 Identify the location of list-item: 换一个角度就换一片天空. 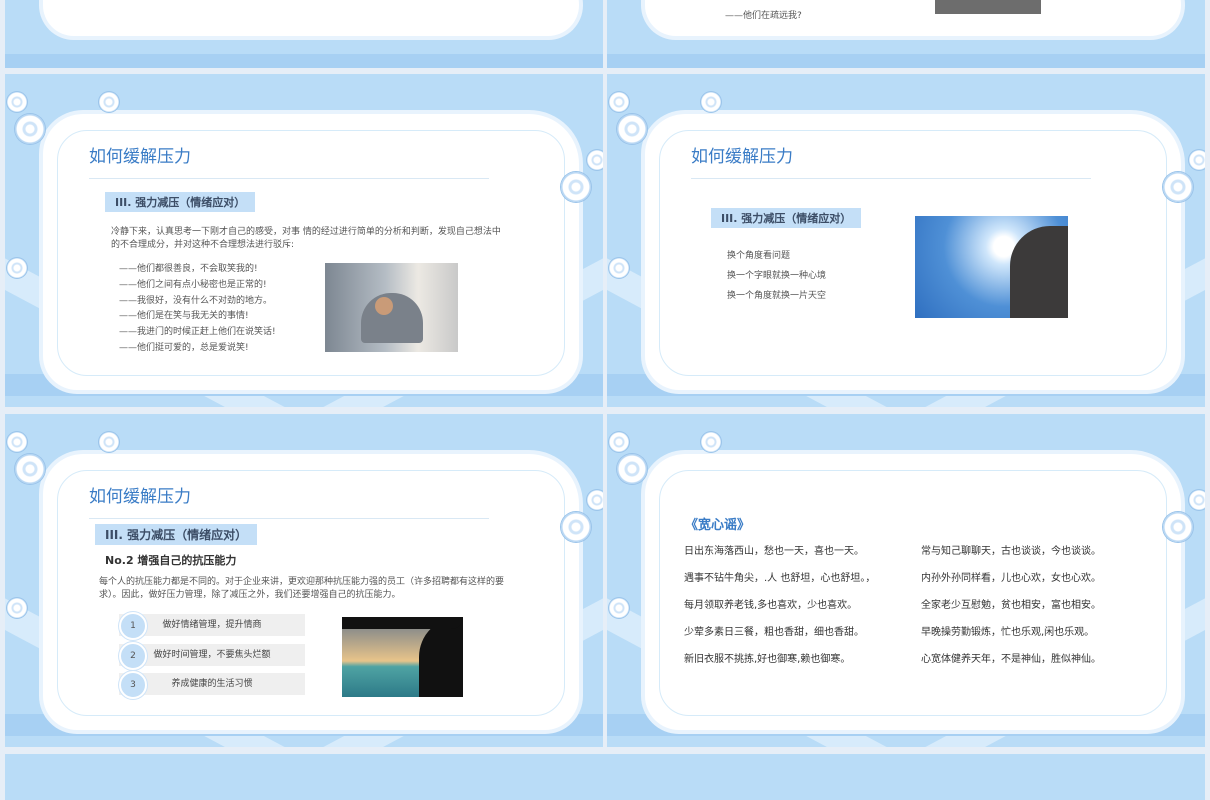
(777, 296).